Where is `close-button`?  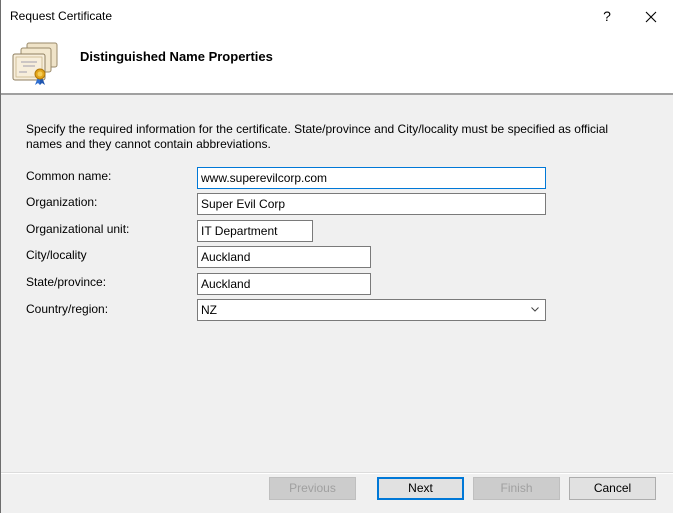 close-button is located at coordinates (651, 16).